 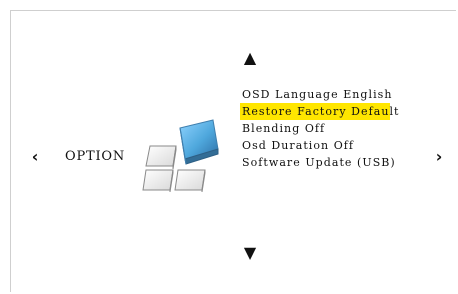 What do you see at coordinates (95, 156) in the screenshot?
I see `page-title: OPTION` at bounding box center [95, 156].